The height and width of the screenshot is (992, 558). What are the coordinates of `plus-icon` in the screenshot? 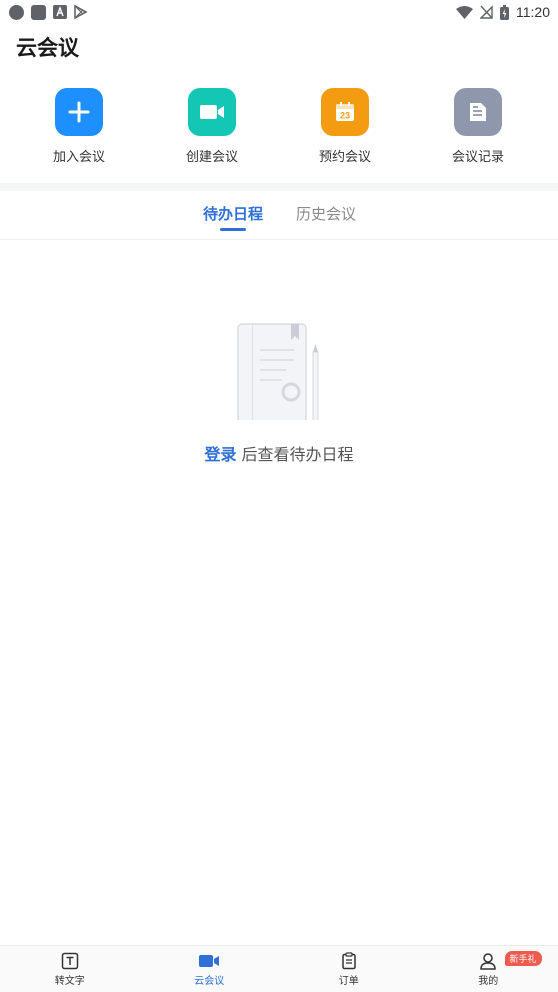 It's located at (79, 112).